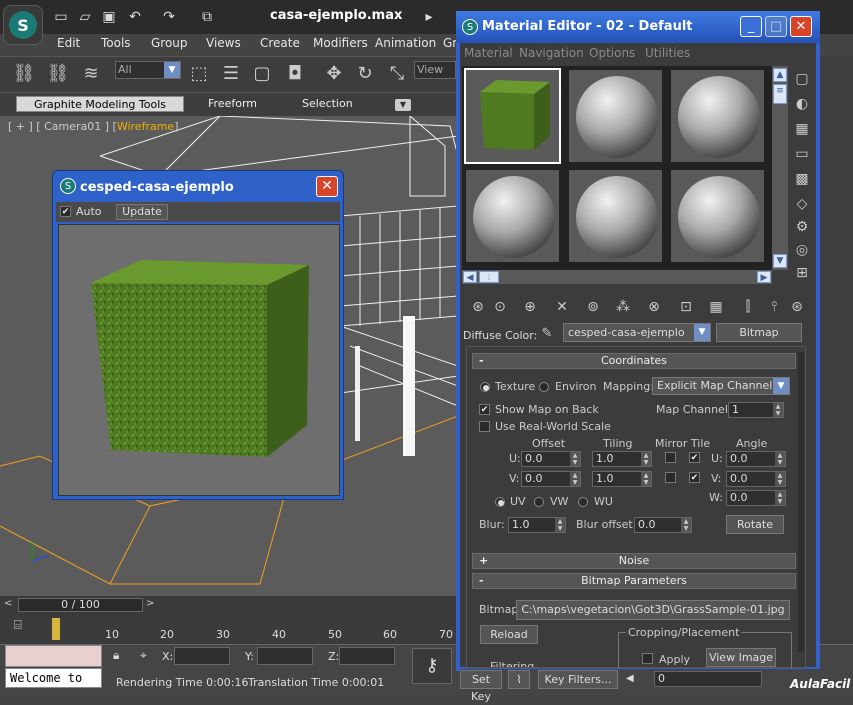 Image resolution: width=853 pixels, height=705 pixels. What do you see at coordinates (116, 43) in the screenshot?
I see `menu-tools: Tools` at bounding box center [116, 43].